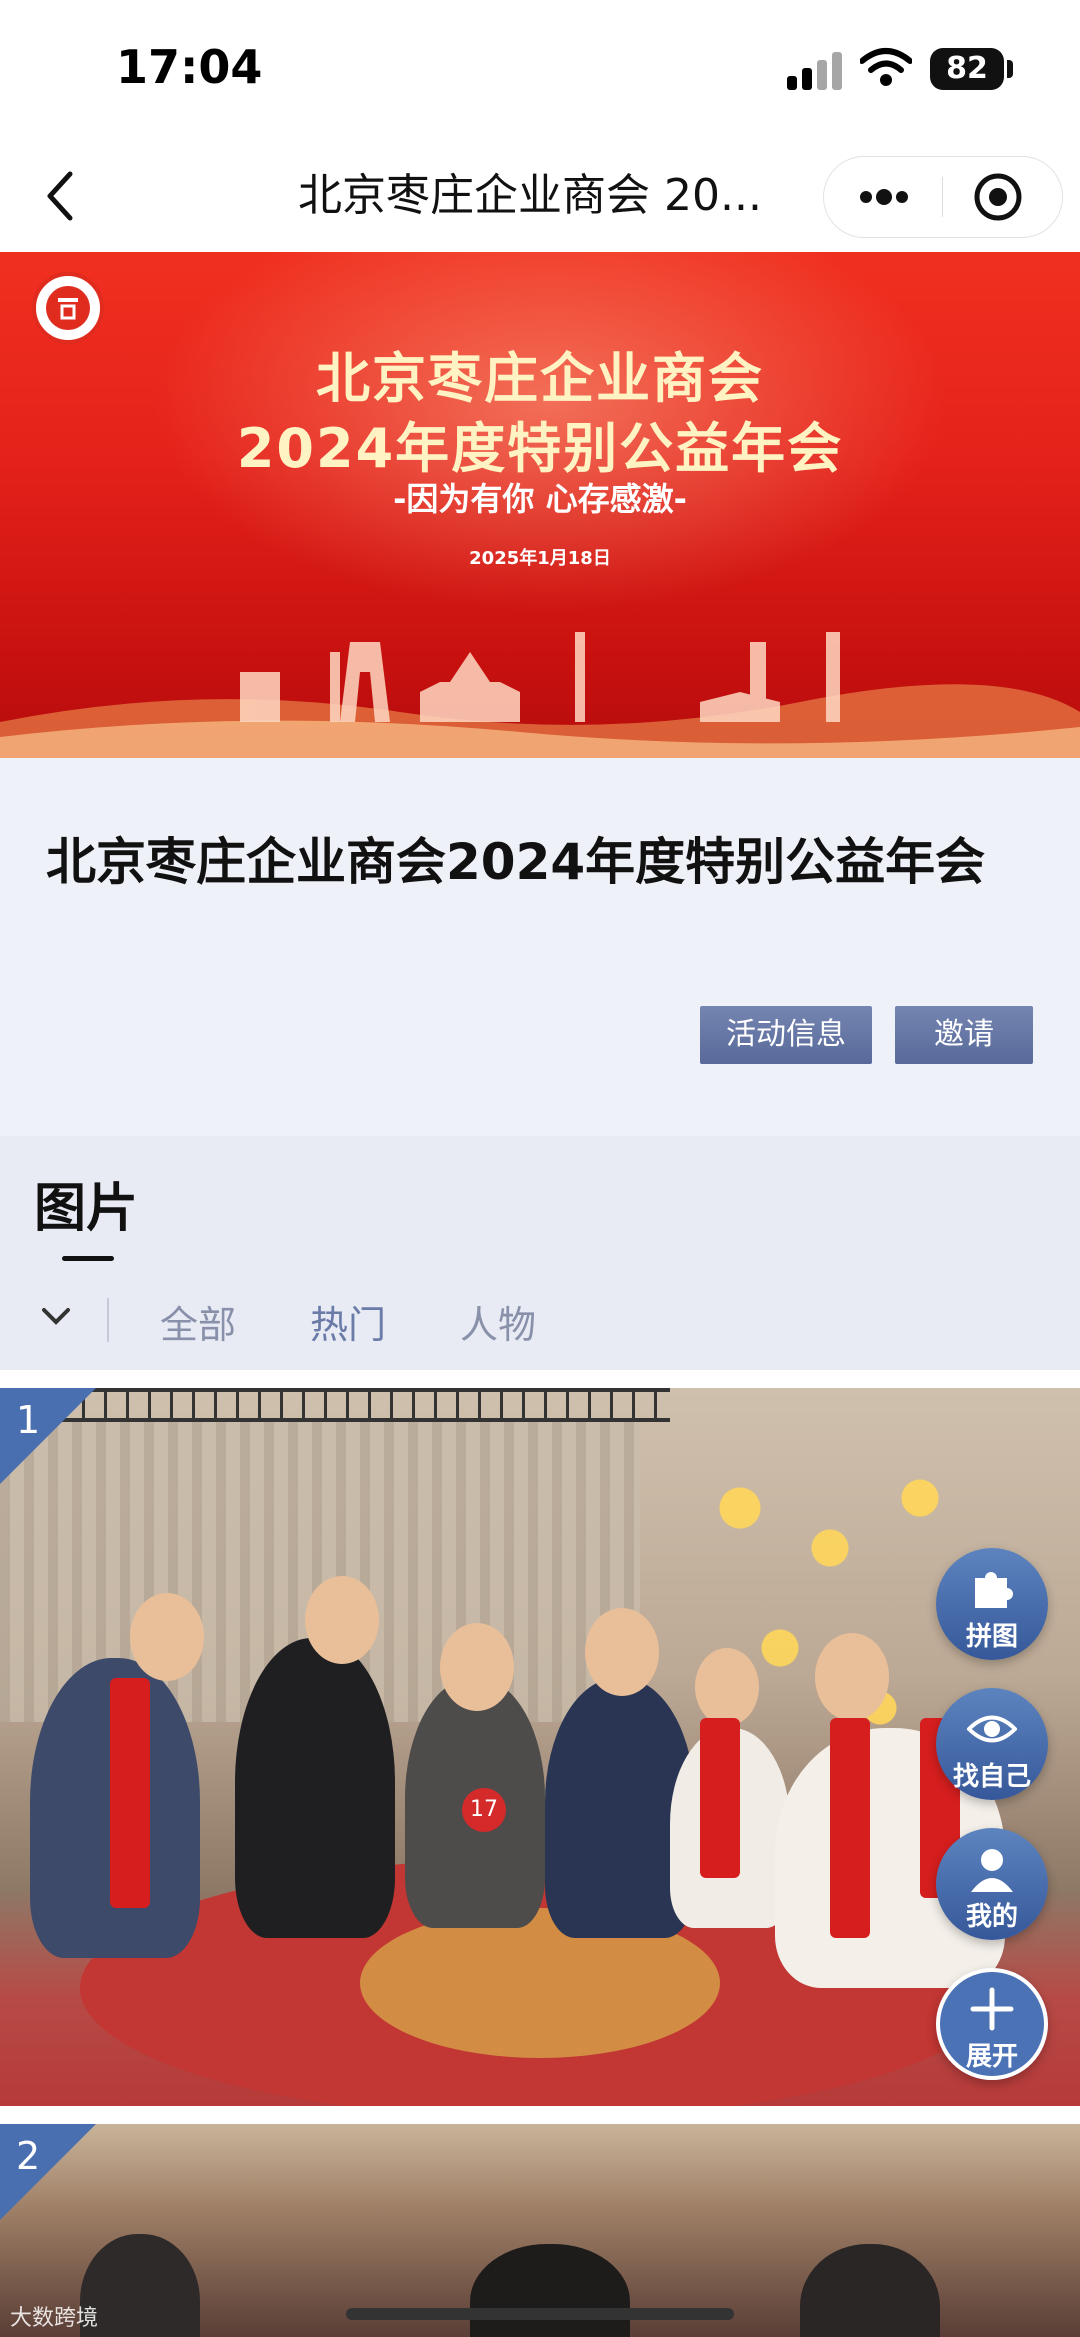 The height and width of the screenshot is (2337, 1080). I want to click on banner-subtitle: -因为有你 心存感激-, so click(540, 499).